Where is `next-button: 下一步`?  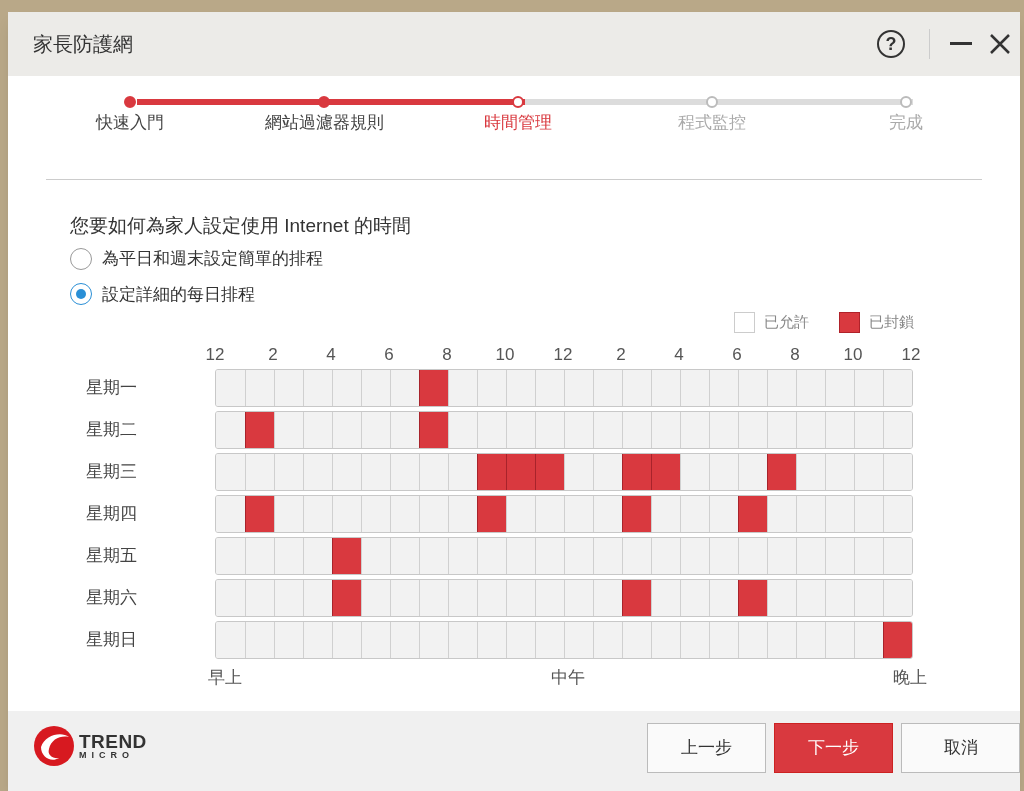 next-button: 下一步 is located at coordinates (833, 748).